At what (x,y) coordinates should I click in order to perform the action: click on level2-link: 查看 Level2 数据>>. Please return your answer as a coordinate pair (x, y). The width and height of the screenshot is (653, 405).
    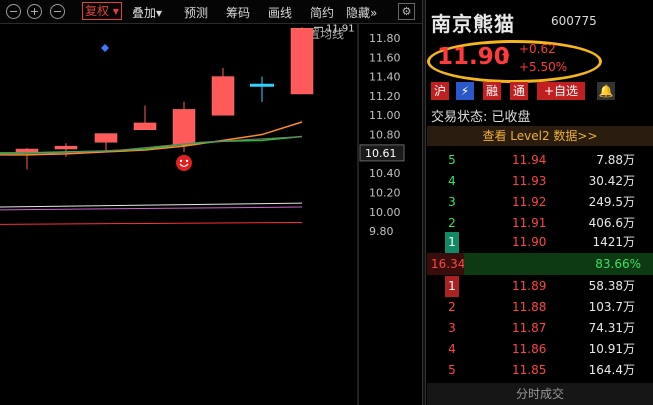
    Looking at the image, I should click on (540, 136).